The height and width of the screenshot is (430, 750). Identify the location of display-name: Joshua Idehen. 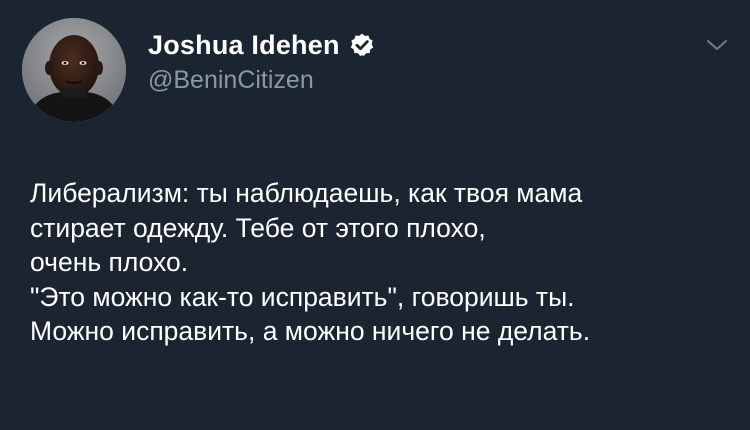
(244, 45).